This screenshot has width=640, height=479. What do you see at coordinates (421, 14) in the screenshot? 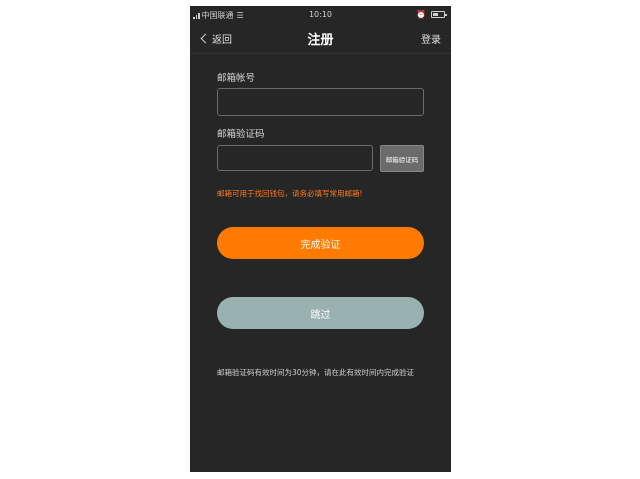
I see `alarm-icon: ⏰` at bounding box center [421, 14].